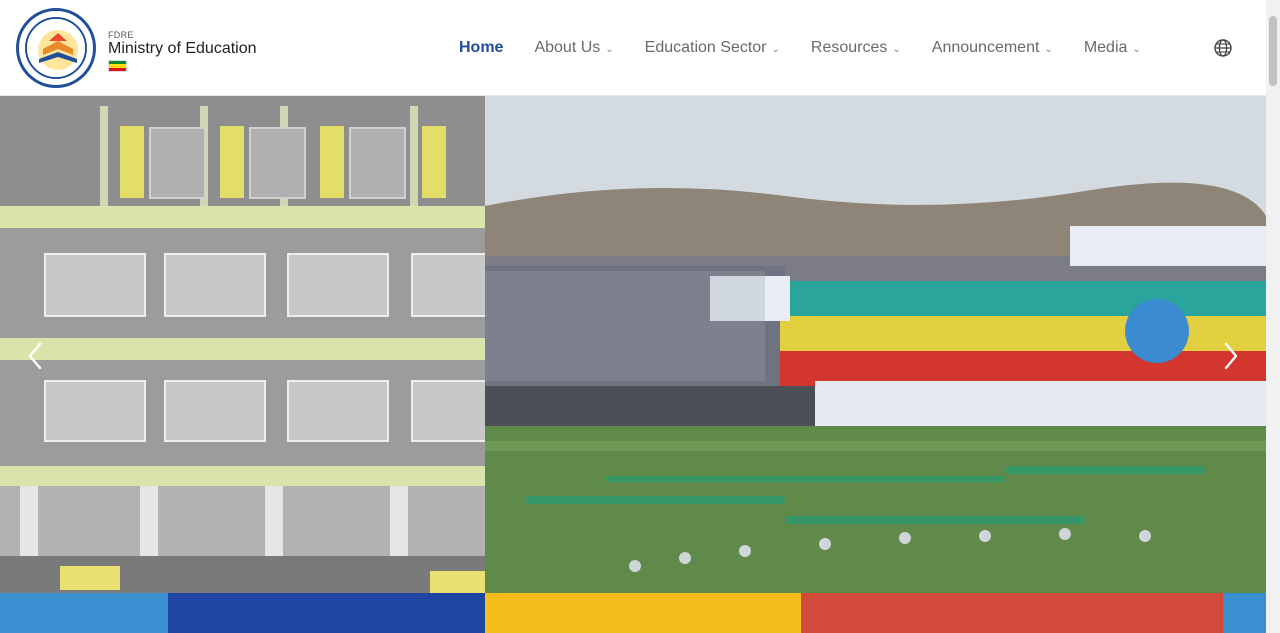  Describe the element at coordinates (705, 47) in the screenshot. I see `nav-item-label: Education Sector` at that location.